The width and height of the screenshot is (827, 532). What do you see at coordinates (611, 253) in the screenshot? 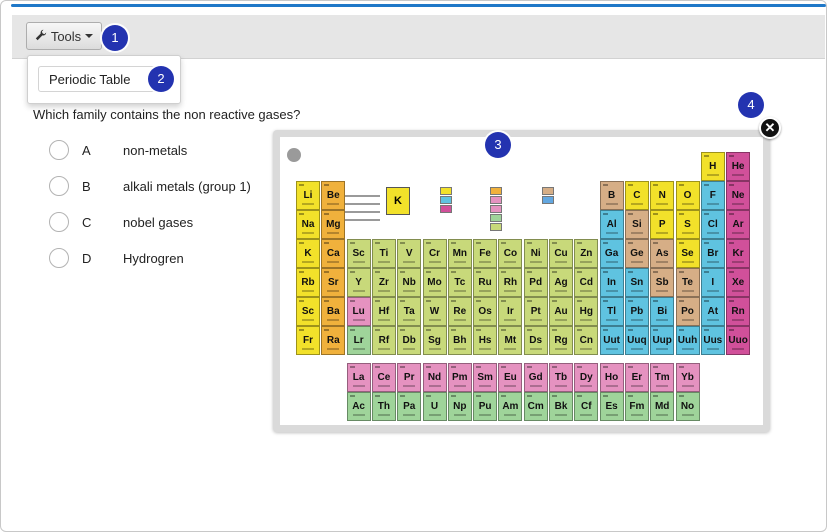
I see `element-cell-ga: Ga` at bounding box center [611, 253].